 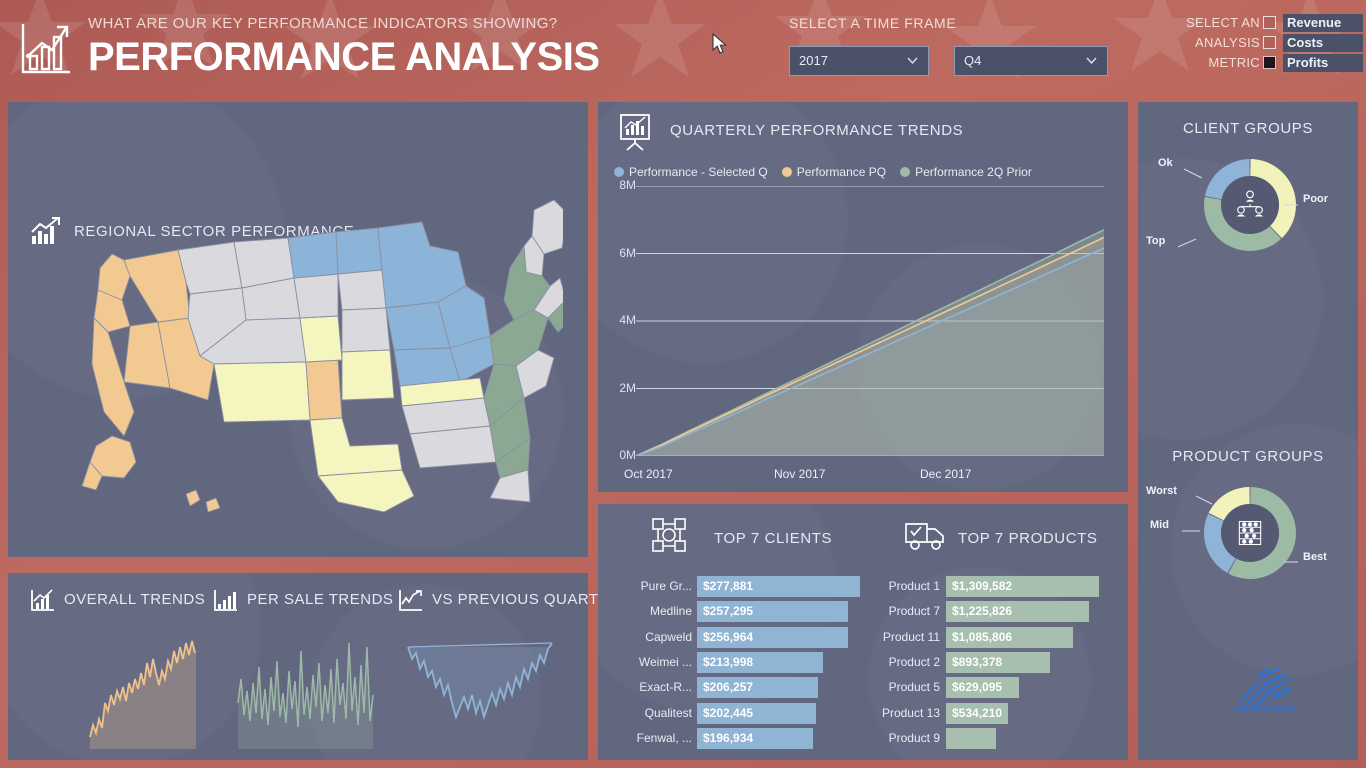 I want to click on row-value: $893,378, so click(x=977, y=661).